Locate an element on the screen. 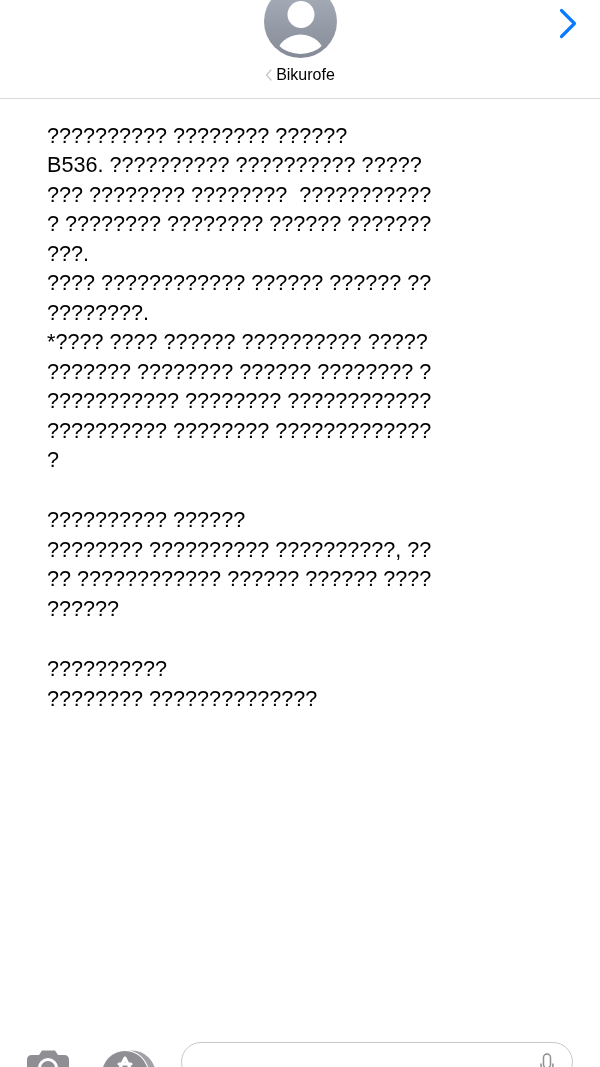 The height and width of the screenshot is (1067, 600). message-text: ?????????? ?????? ???????? ?????????? ??????????, ?? ?? ???????????? ?????? ?????? ???? ?????? is located at coordinates (239, 564).